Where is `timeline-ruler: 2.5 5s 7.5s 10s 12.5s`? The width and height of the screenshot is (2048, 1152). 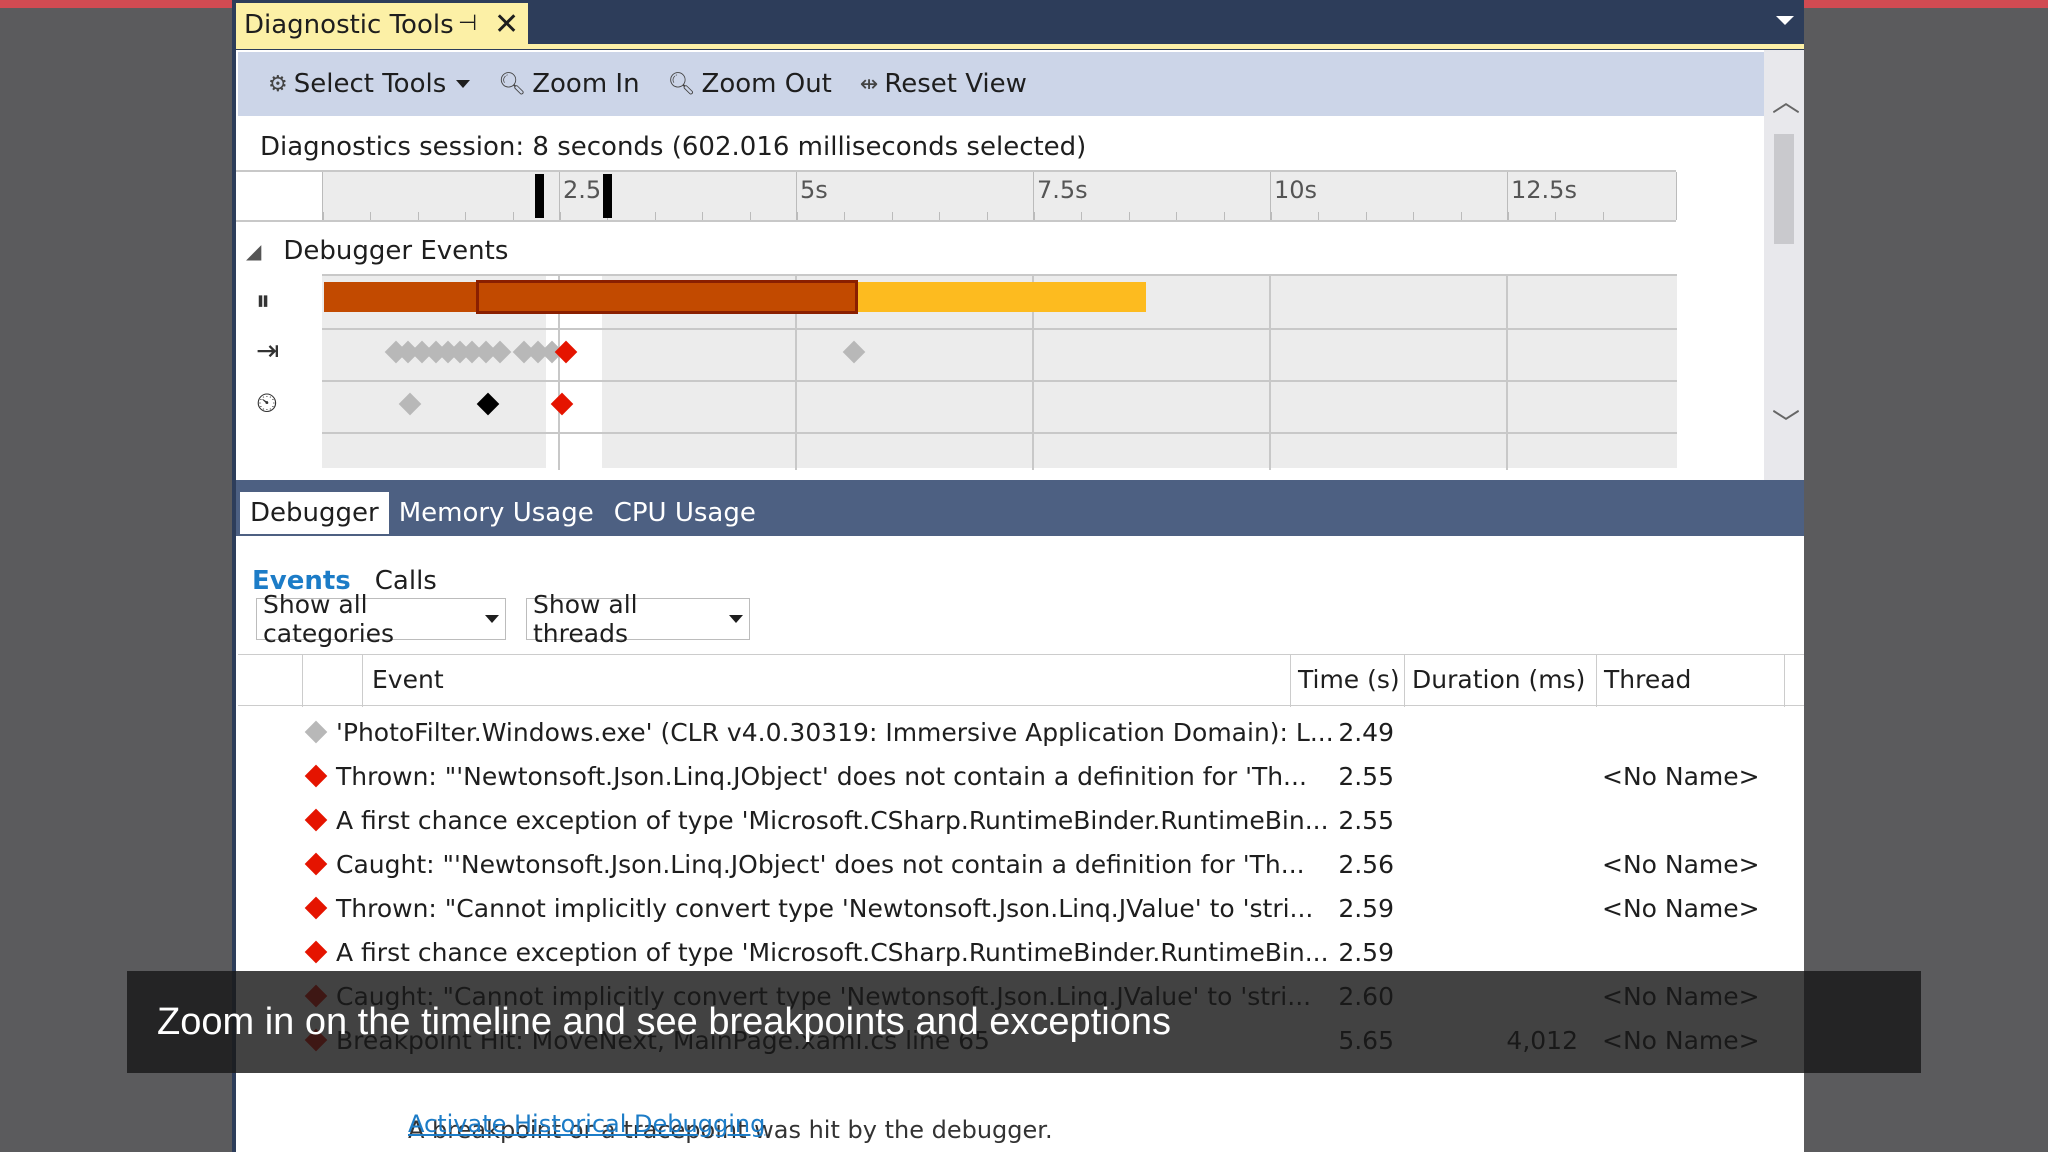
timeline-ruler: 2.5 5s 7.5s 10s 12.5s is located at coordinates (956, 196).